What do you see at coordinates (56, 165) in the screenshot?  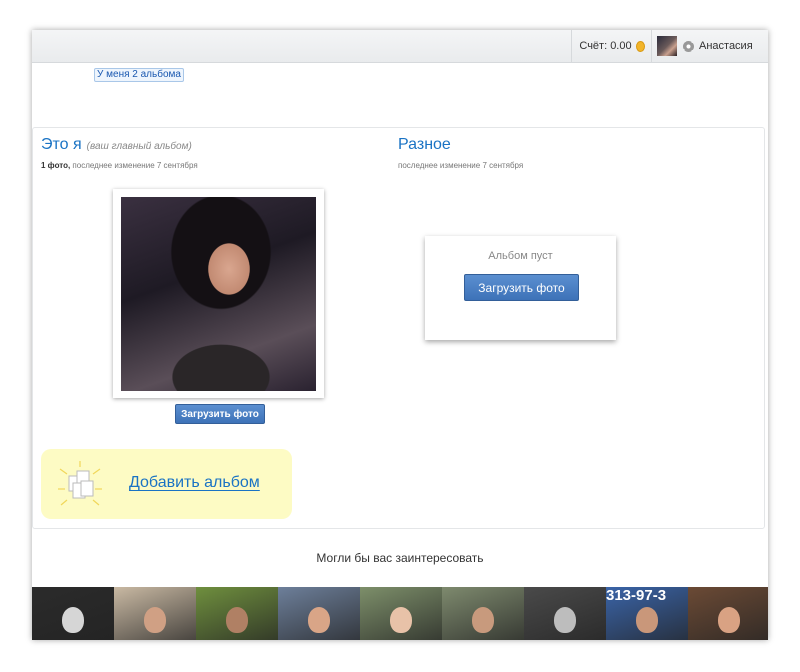 I see `album-photo-count: 1 фото,` at bounding box center [56, 165].